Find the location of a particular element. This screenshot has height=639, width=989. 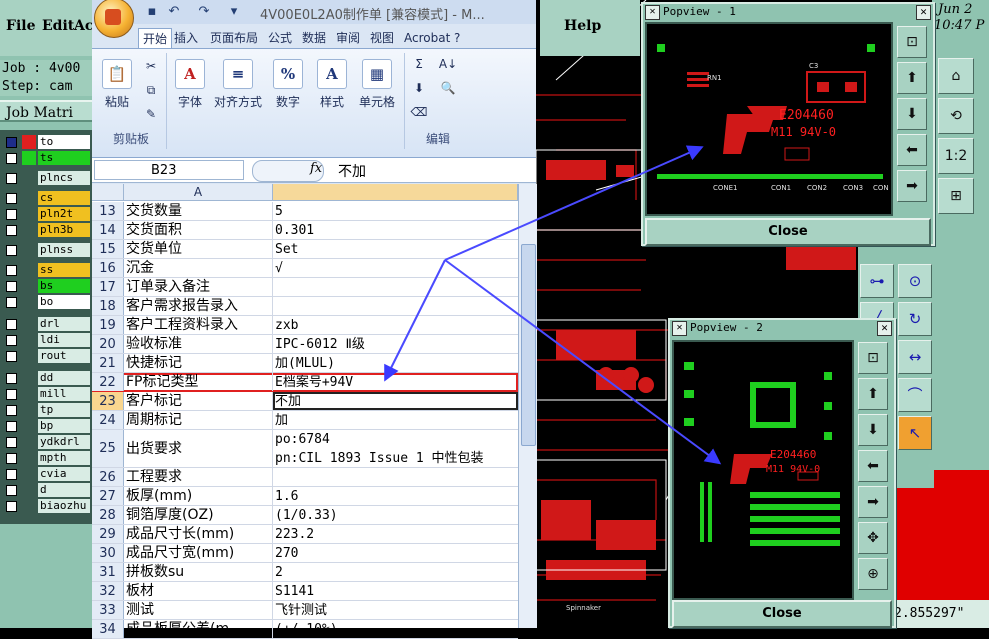

table-row: 17 订单录入备注 is located at coordinates (305, 287).